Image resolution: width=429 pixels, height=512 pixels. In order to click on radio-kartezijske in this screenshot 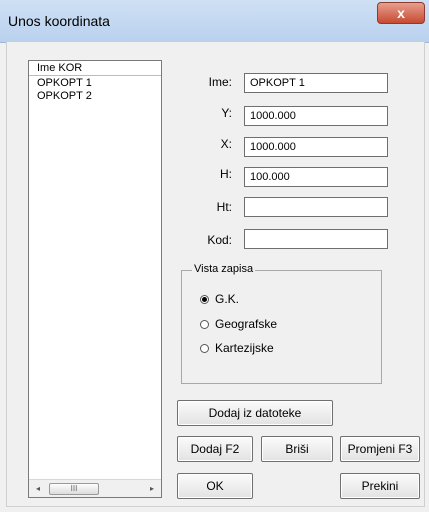, I will do `click(204, 348)`.